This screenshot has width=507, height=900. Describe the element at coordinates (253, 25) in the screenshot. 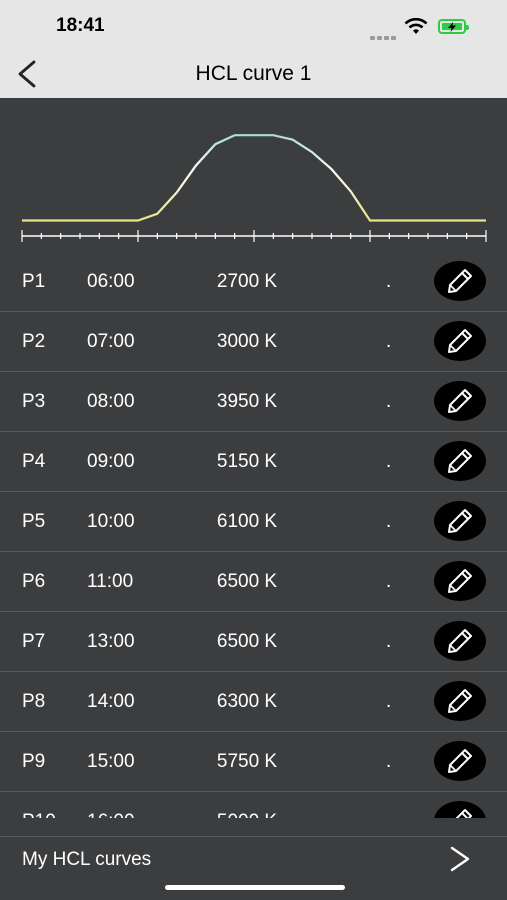

I see `status-bar: 18:41` at that location.